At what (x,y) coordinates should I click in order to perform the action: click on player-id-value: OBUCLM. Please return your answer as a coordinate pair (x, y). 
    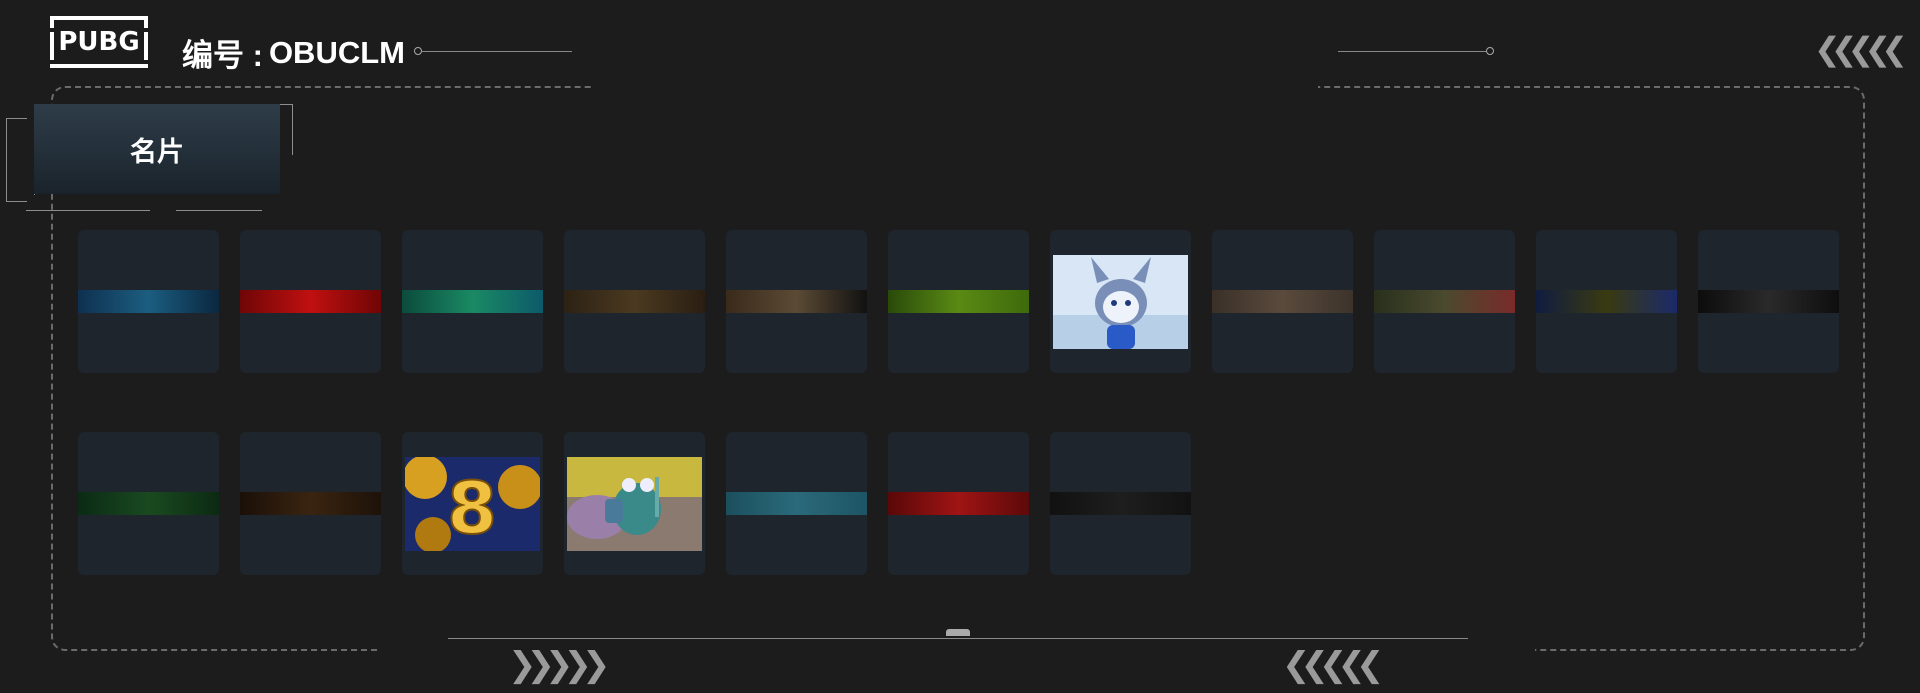
    Looking at the image, I should click on (336, 52).